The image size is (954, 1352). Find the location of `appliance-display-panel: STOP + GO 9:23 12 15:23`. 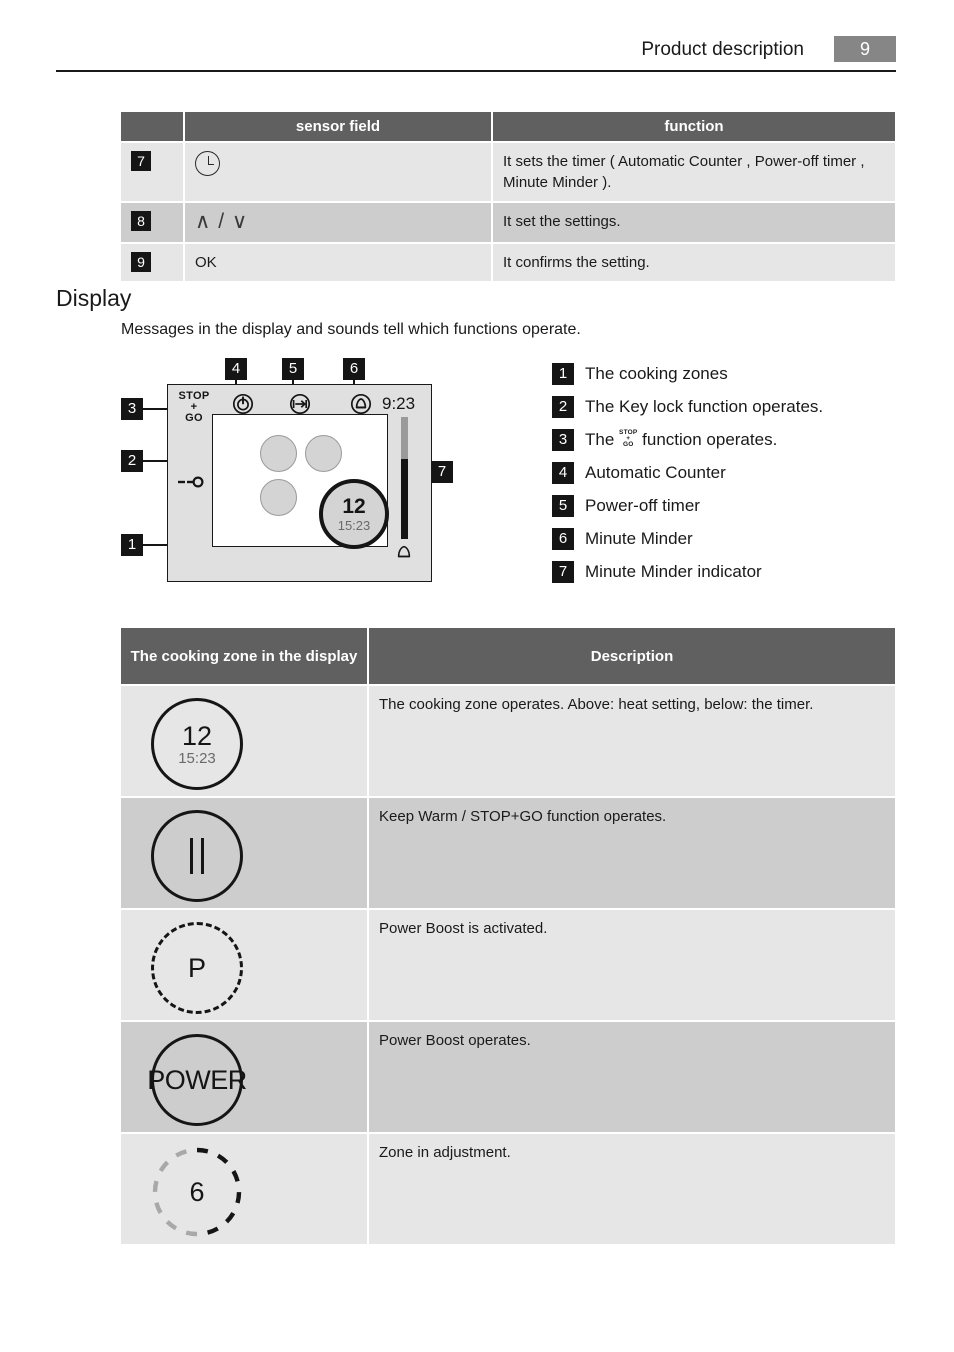

appliance-display-panel: STOP + GO 9:23 12 15:23 is located at coordinates (299, 483).